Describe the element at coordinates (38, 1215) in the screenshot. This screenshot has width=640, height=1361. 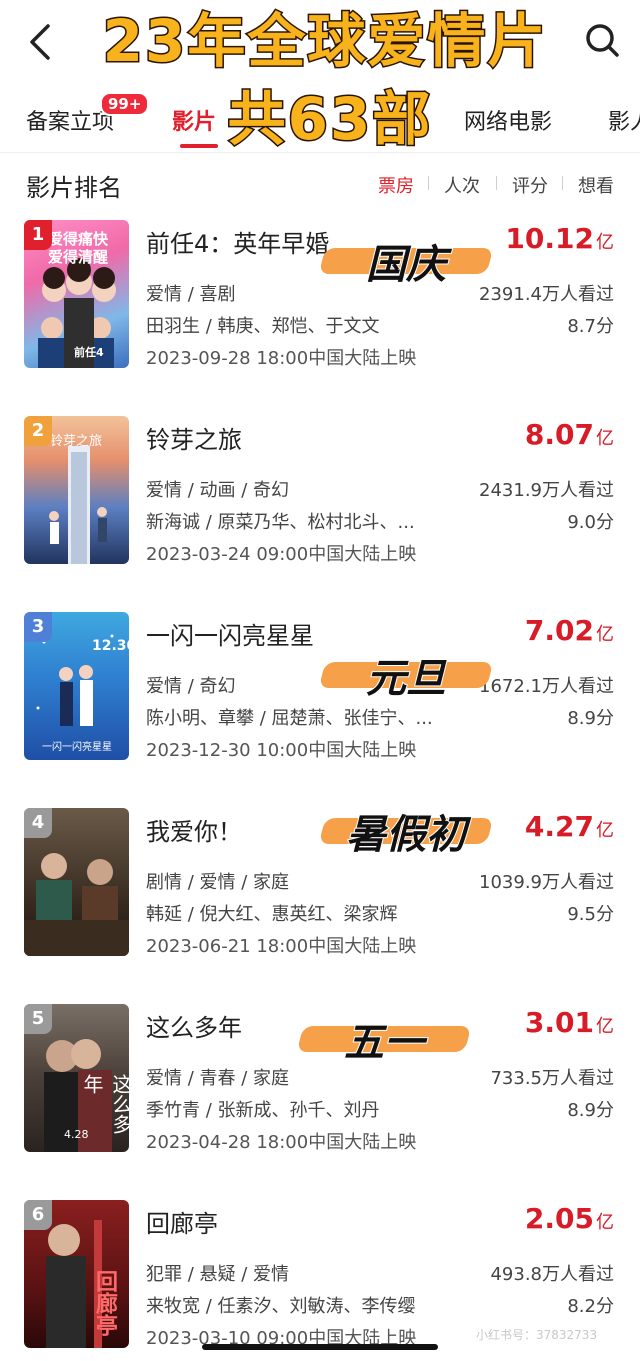
I see `rank-badge: 6` at that location.